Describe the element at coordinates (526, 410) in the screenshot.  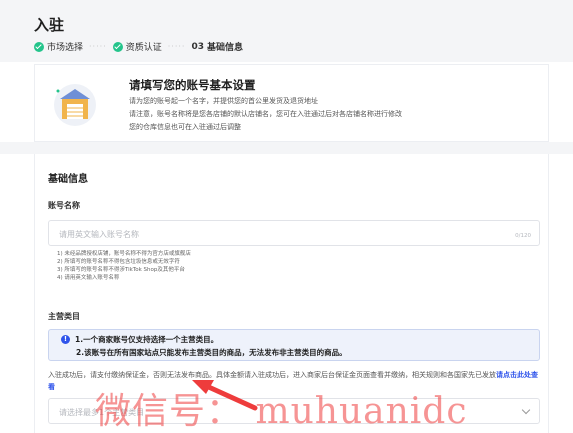
I see `chevron-down-icon` at that location.